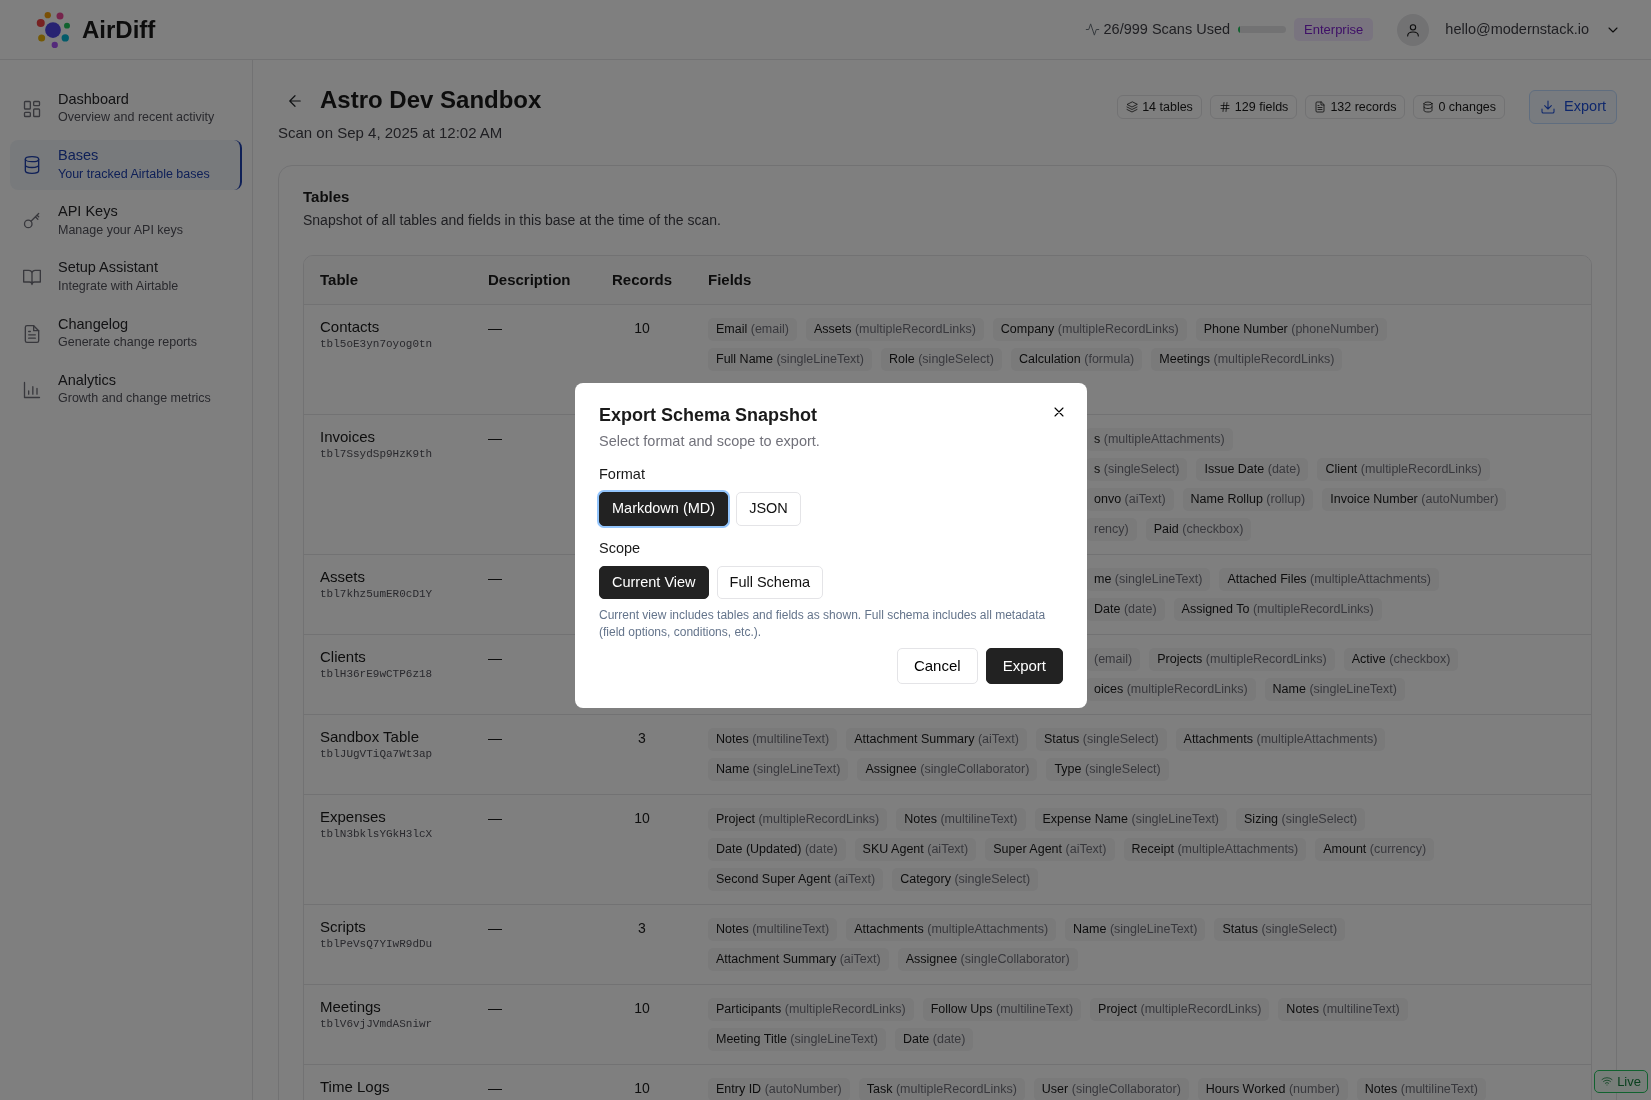 Image resolution: width=1651 pixels, height=1100 pixels. Describe the element at coordinates (355, 1087) in the screenshot. I see `table-name: Time Logs` at that location.